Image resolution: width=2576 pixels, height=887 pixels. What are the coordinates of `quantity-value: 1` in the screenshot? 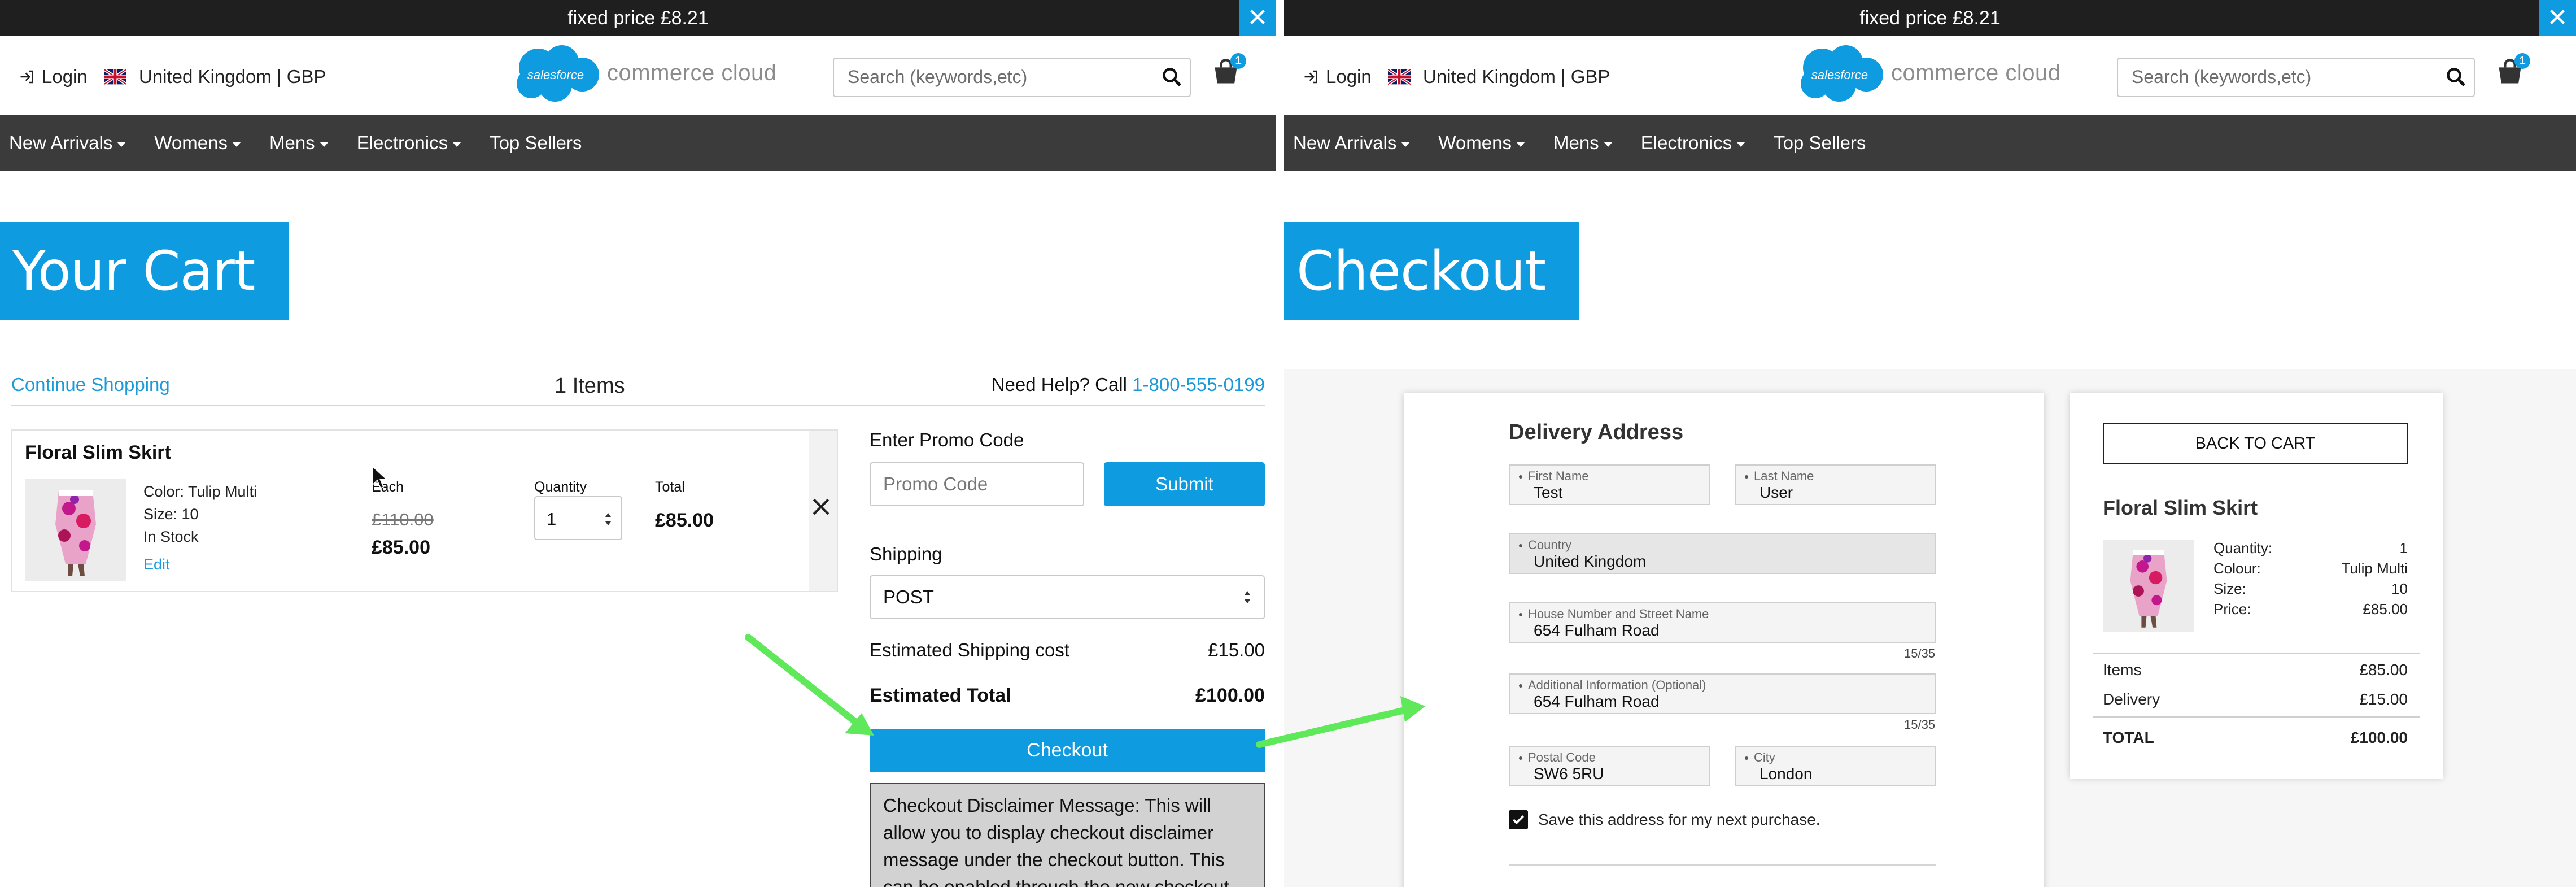 It's located at (552, 519).